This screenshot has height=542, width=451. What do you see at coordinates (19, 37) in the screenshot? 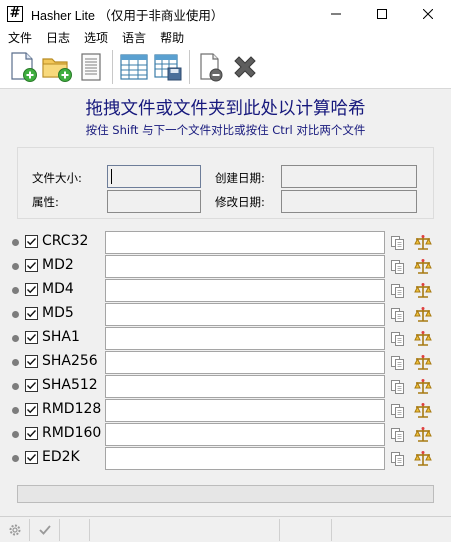
I see `menu-file: 文件` at bounding box center [19, 37].